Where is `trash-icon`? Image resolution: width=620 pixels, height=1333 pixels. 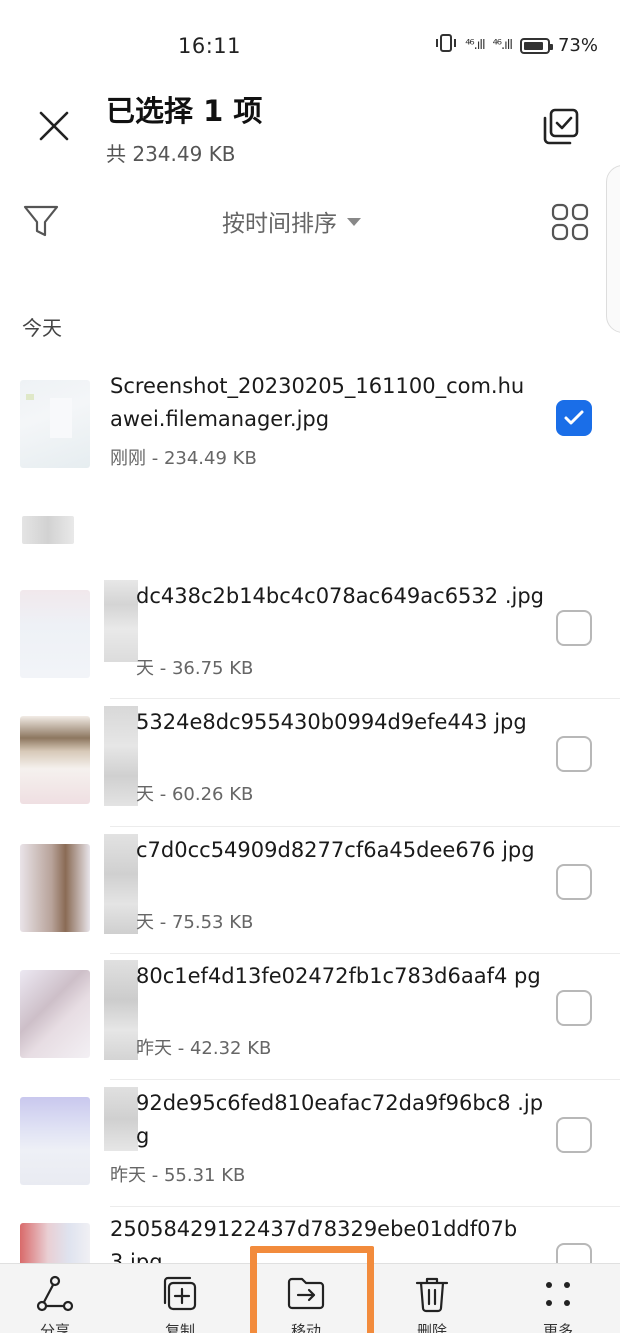
trash-icon is located at coordinates (432, 1294).